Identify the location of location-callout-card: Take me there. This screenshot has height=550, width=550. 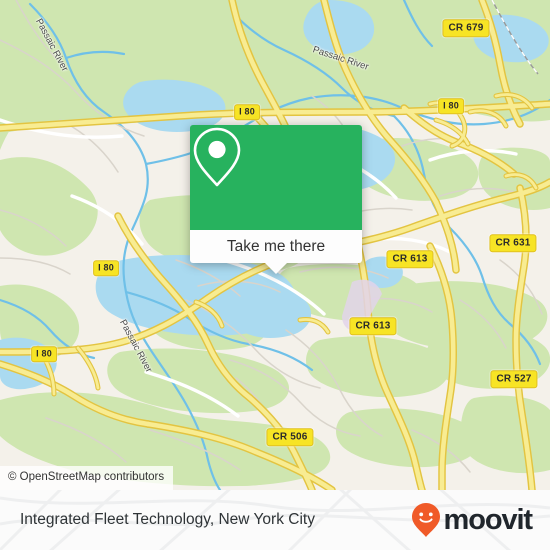
(276, 199).